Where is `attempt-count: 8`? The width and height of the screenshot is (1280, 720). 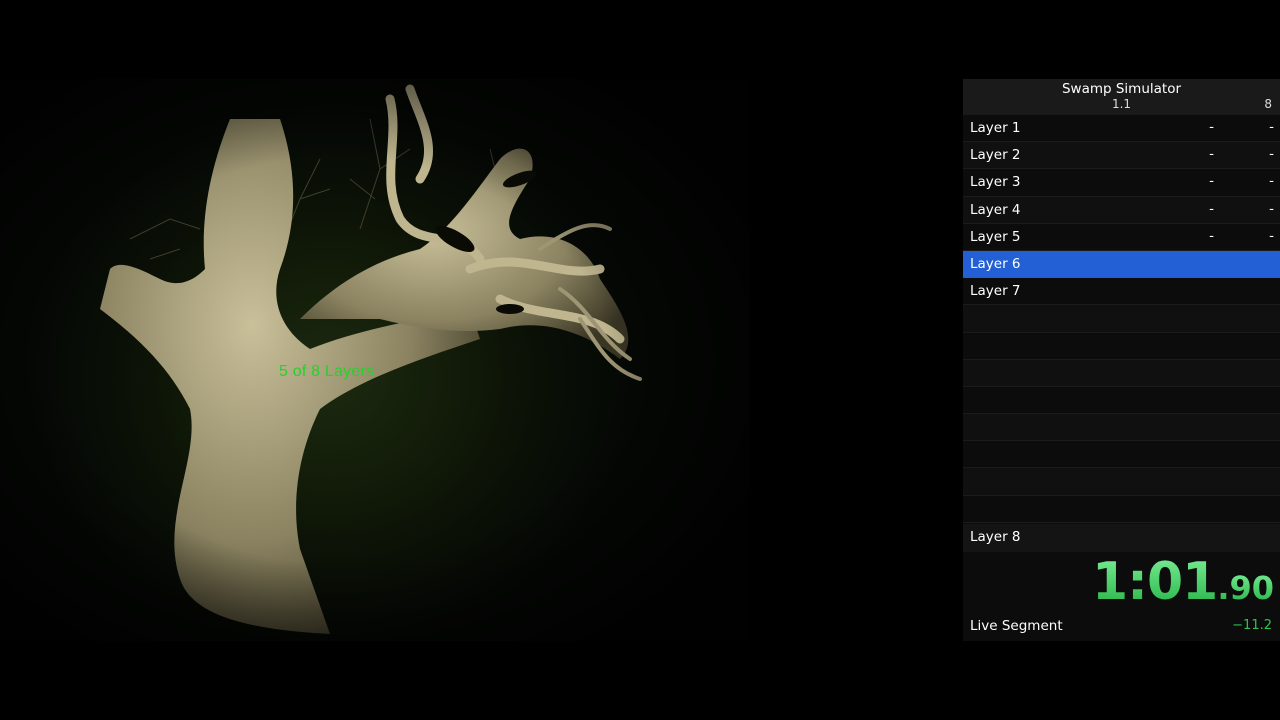
attempt-count: 8 is located at coordinates (1268, 104).